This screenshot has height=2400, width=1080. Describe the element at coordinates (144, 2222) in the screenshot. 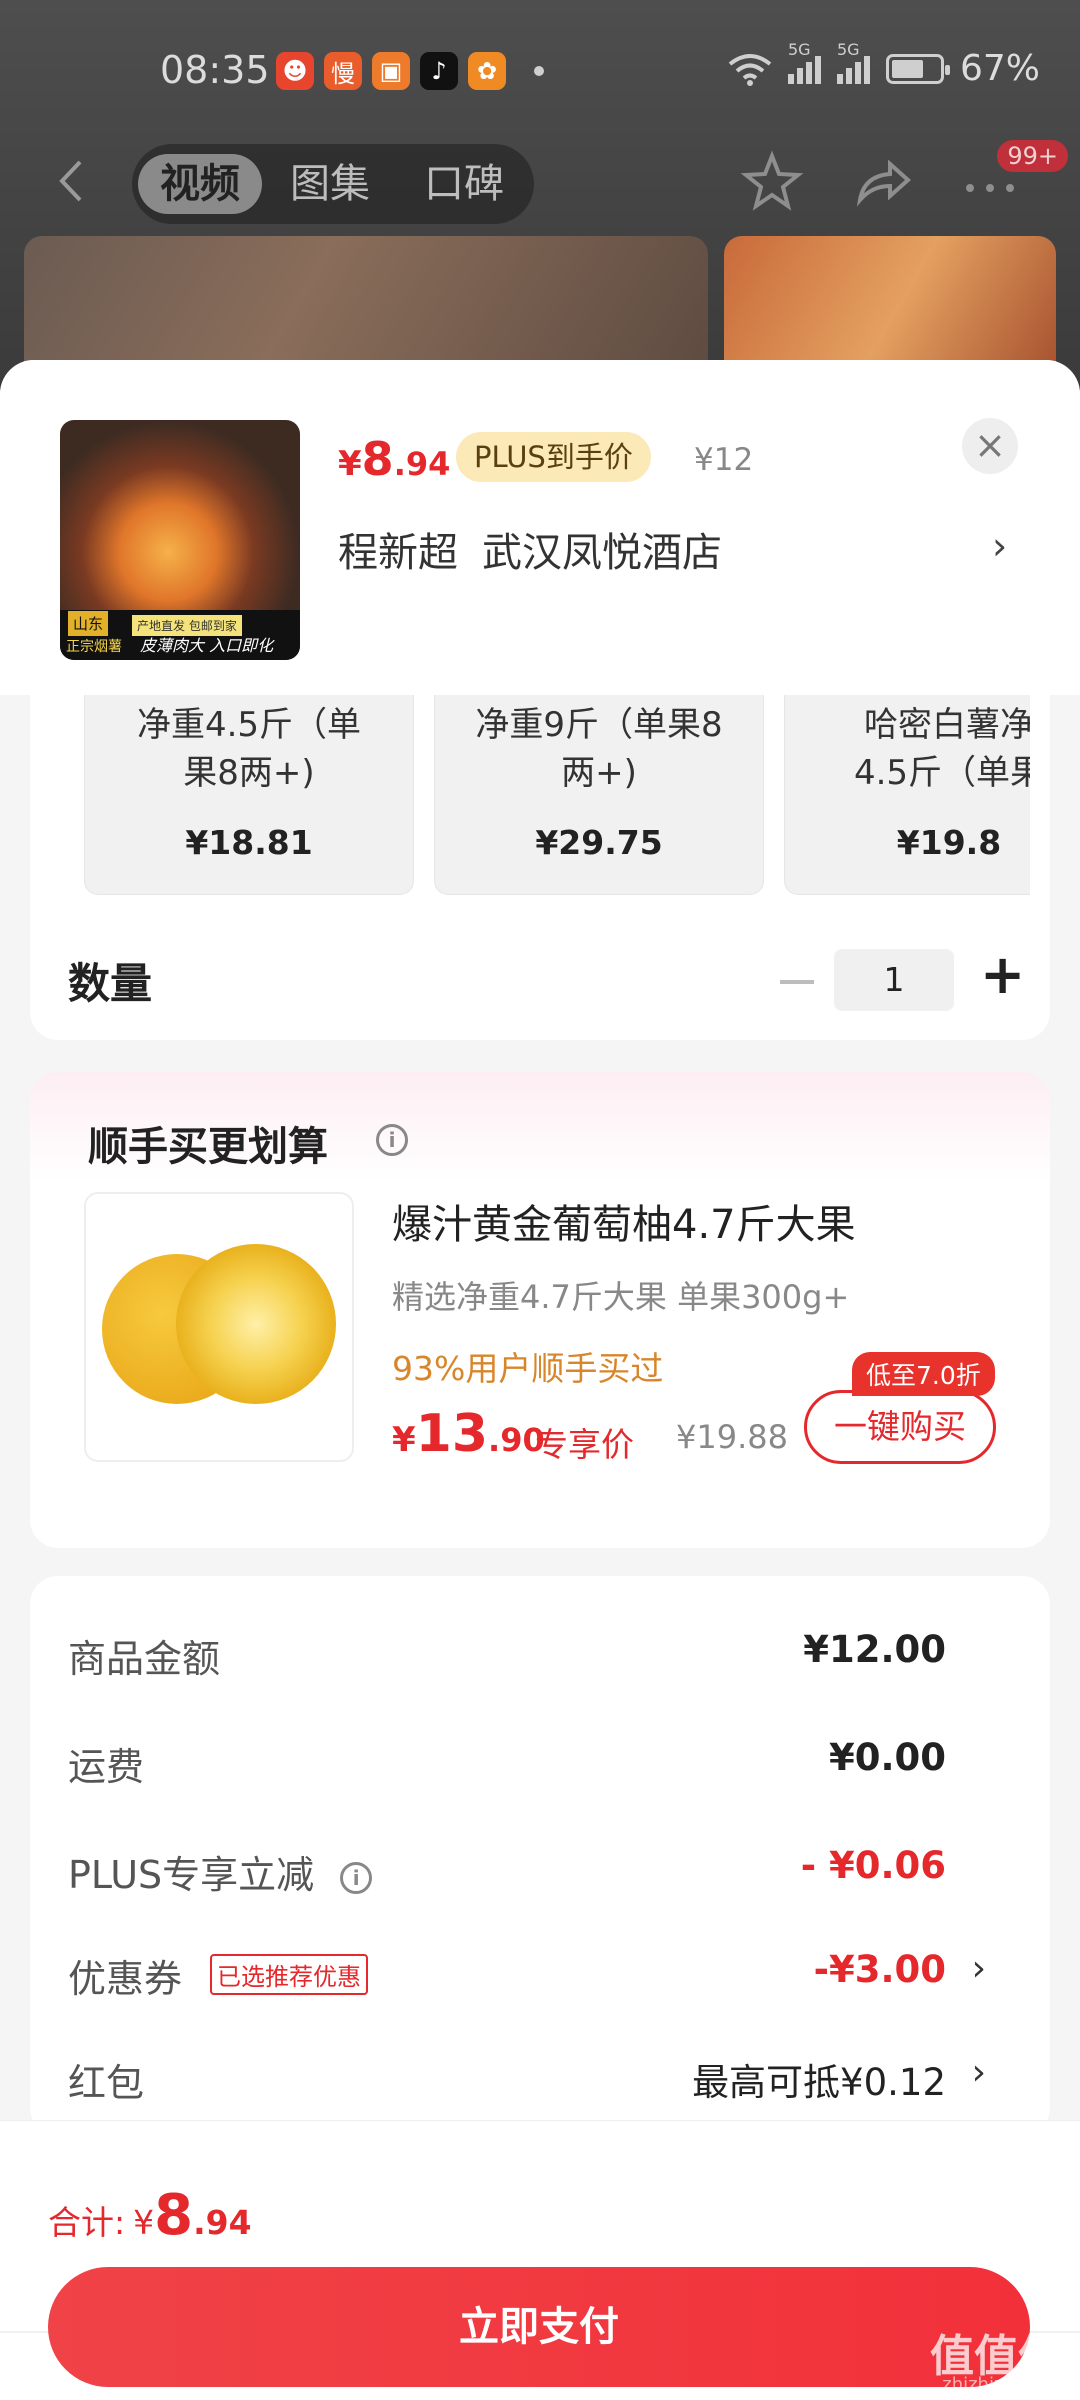

I see `total-currency: ¥` at that location.